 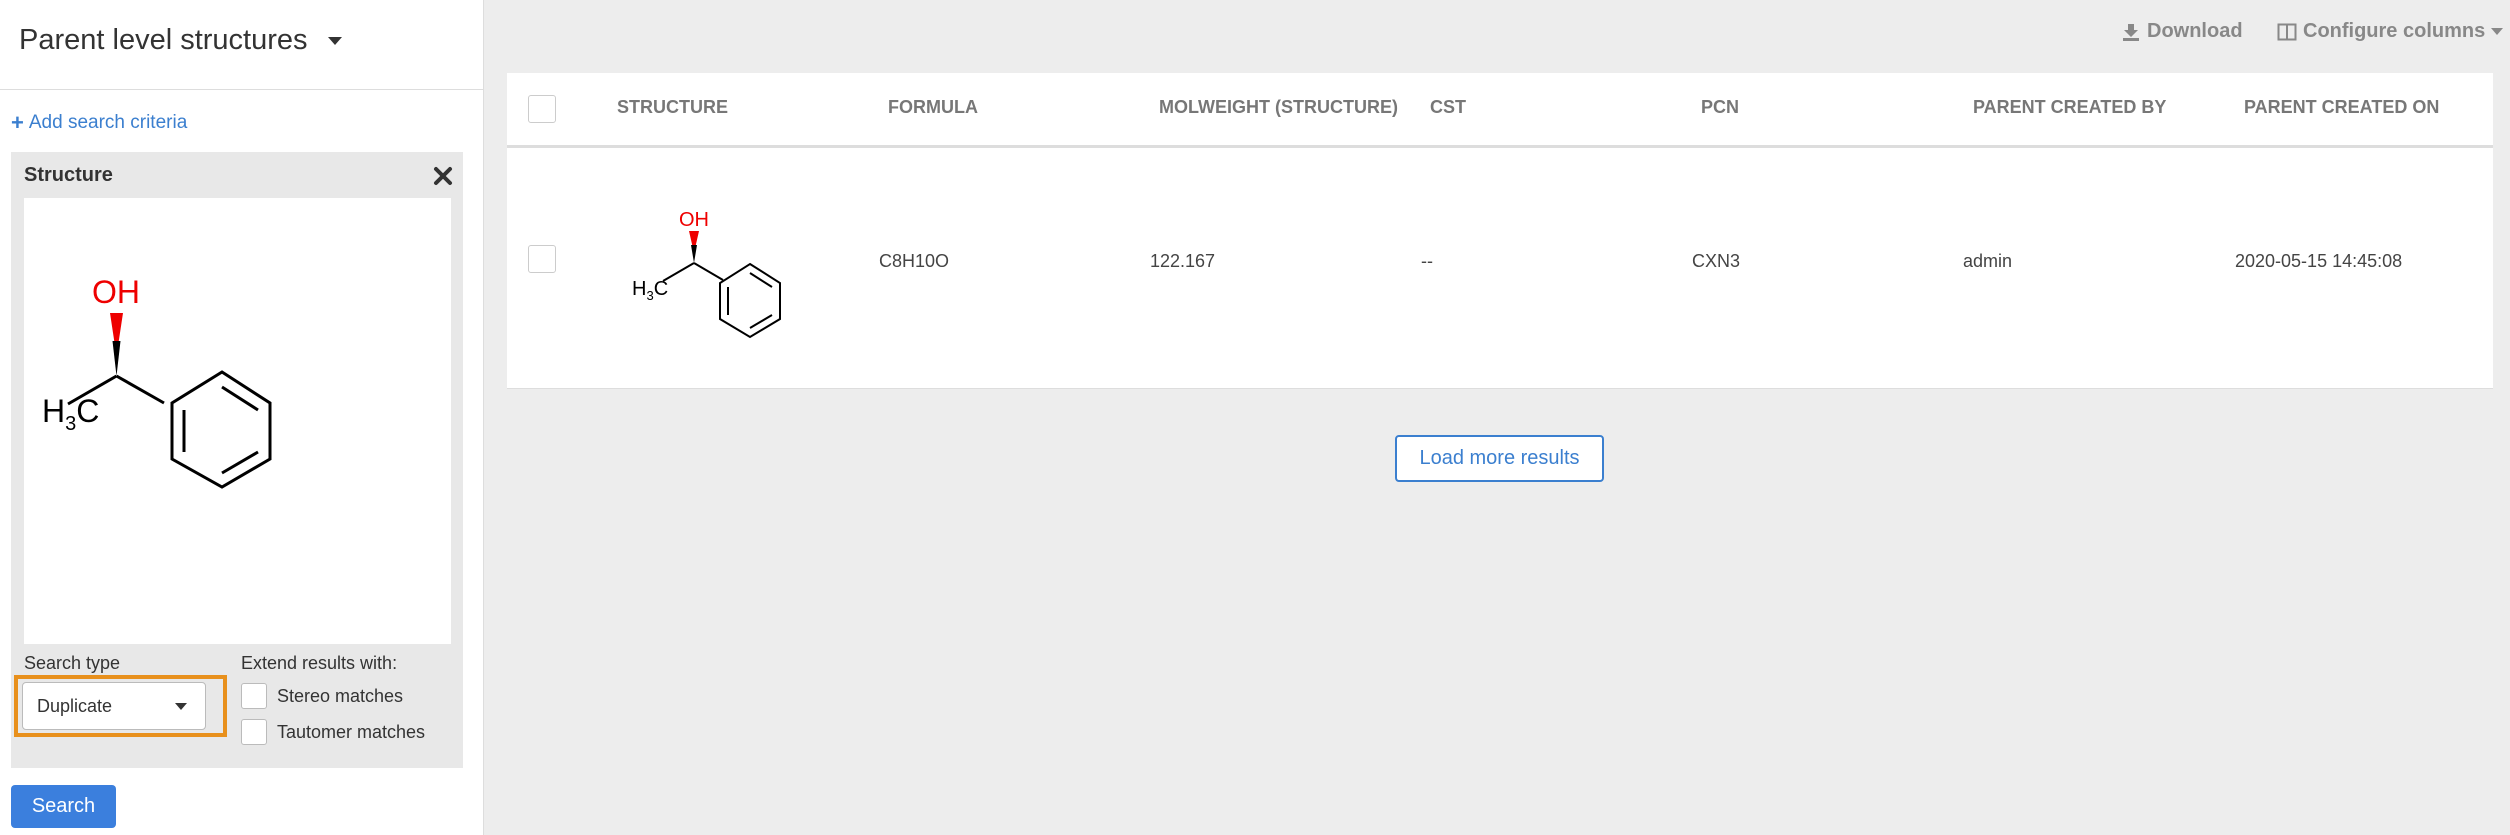 What do you see at coordinates (706, 274) in the screenshot?
I see `row-structure-image: OH H3C` at bounding box center [706, 274].